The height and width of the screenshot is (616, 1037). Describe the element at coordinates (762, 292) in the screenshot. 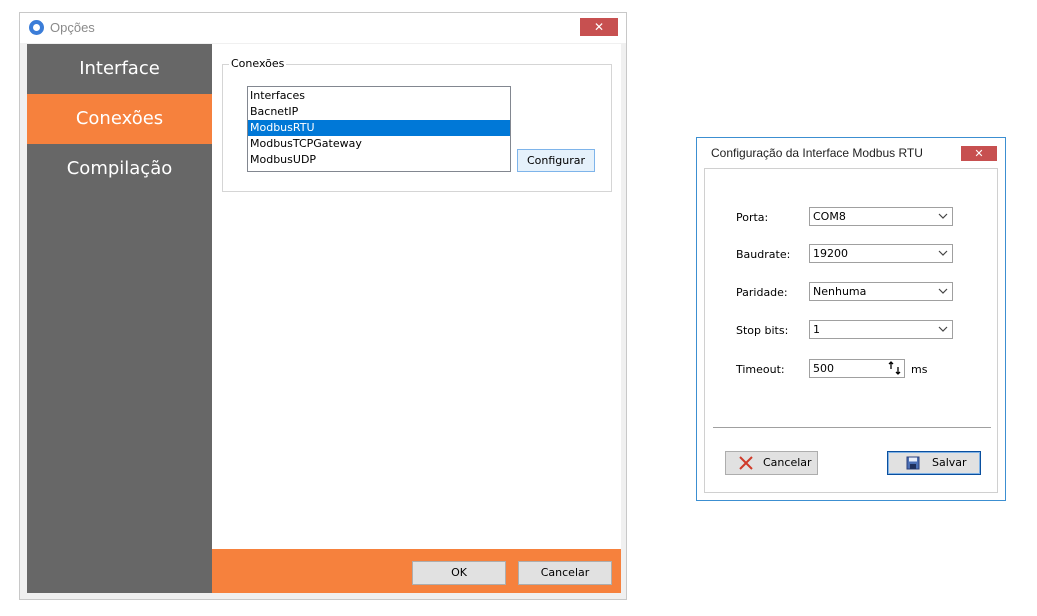

I see `paridade-label: Paridade:` at that location.